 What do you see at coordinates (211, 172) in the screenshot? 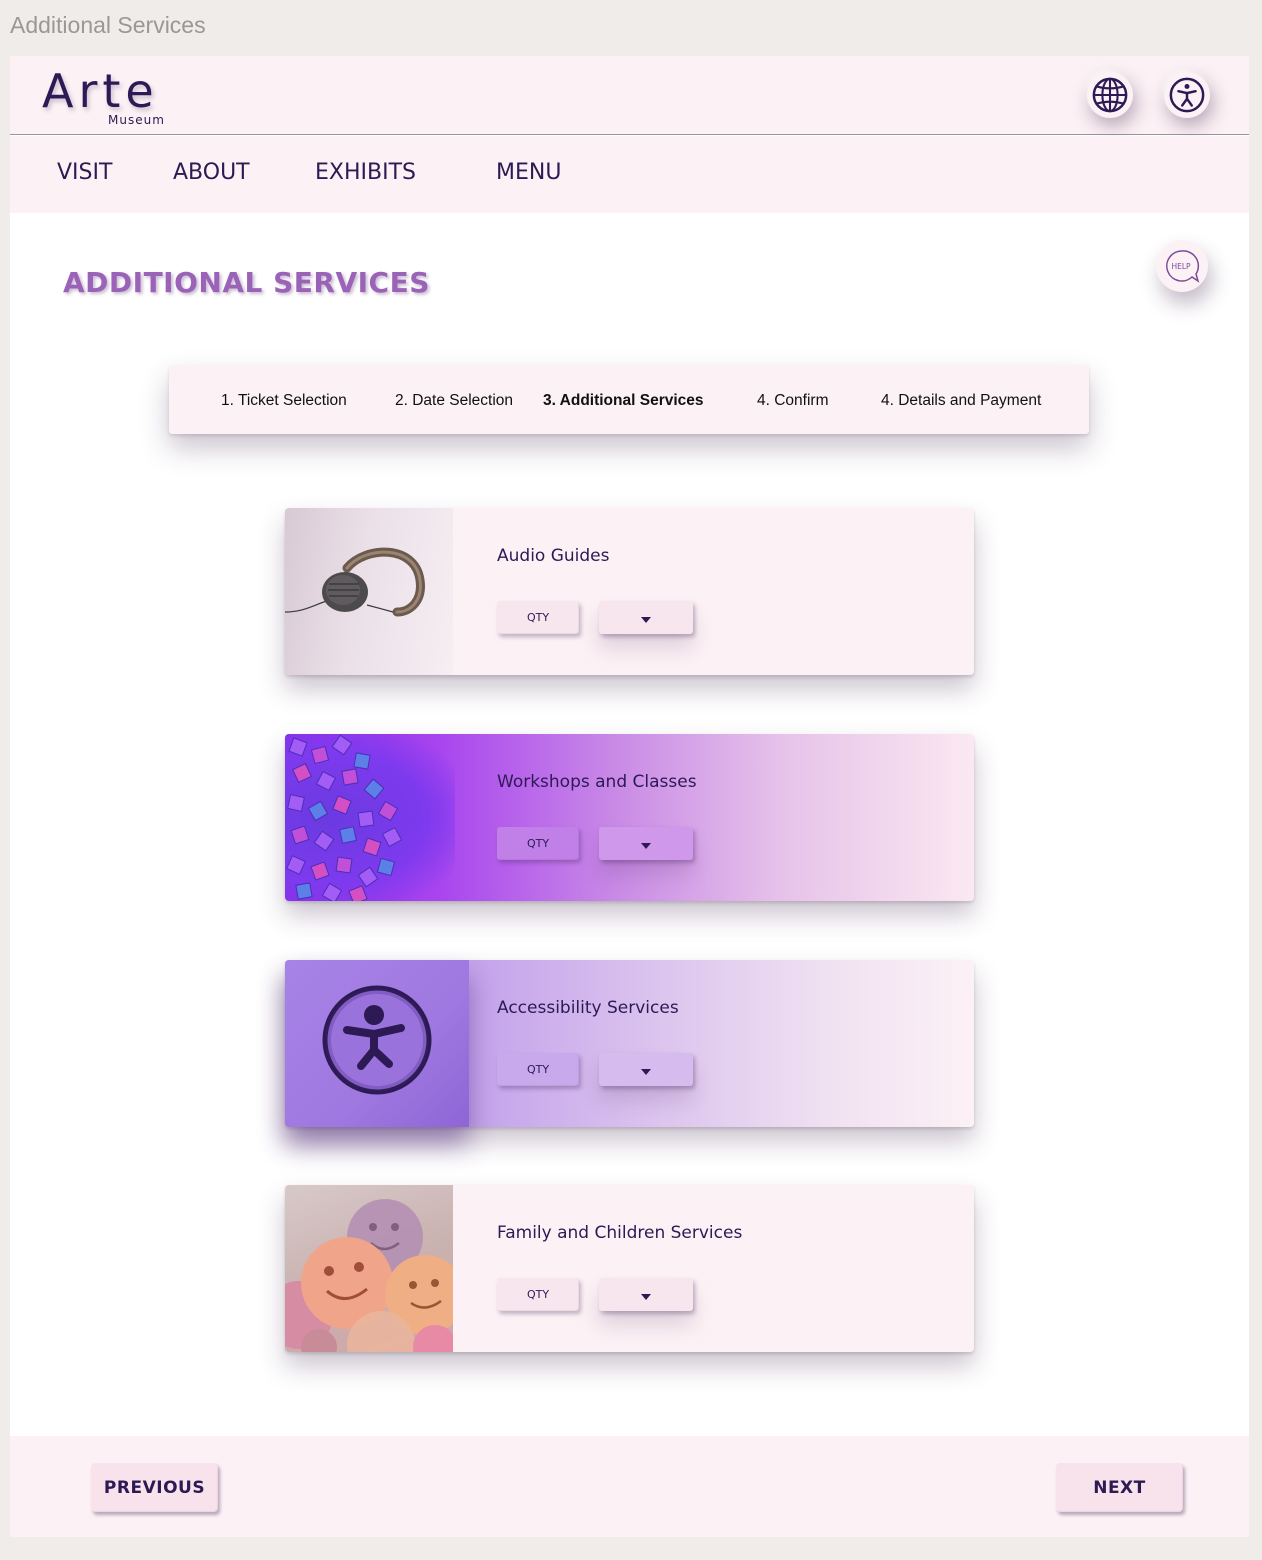
I see `nav-about: ABOUT` at bounding box center [211, 172].